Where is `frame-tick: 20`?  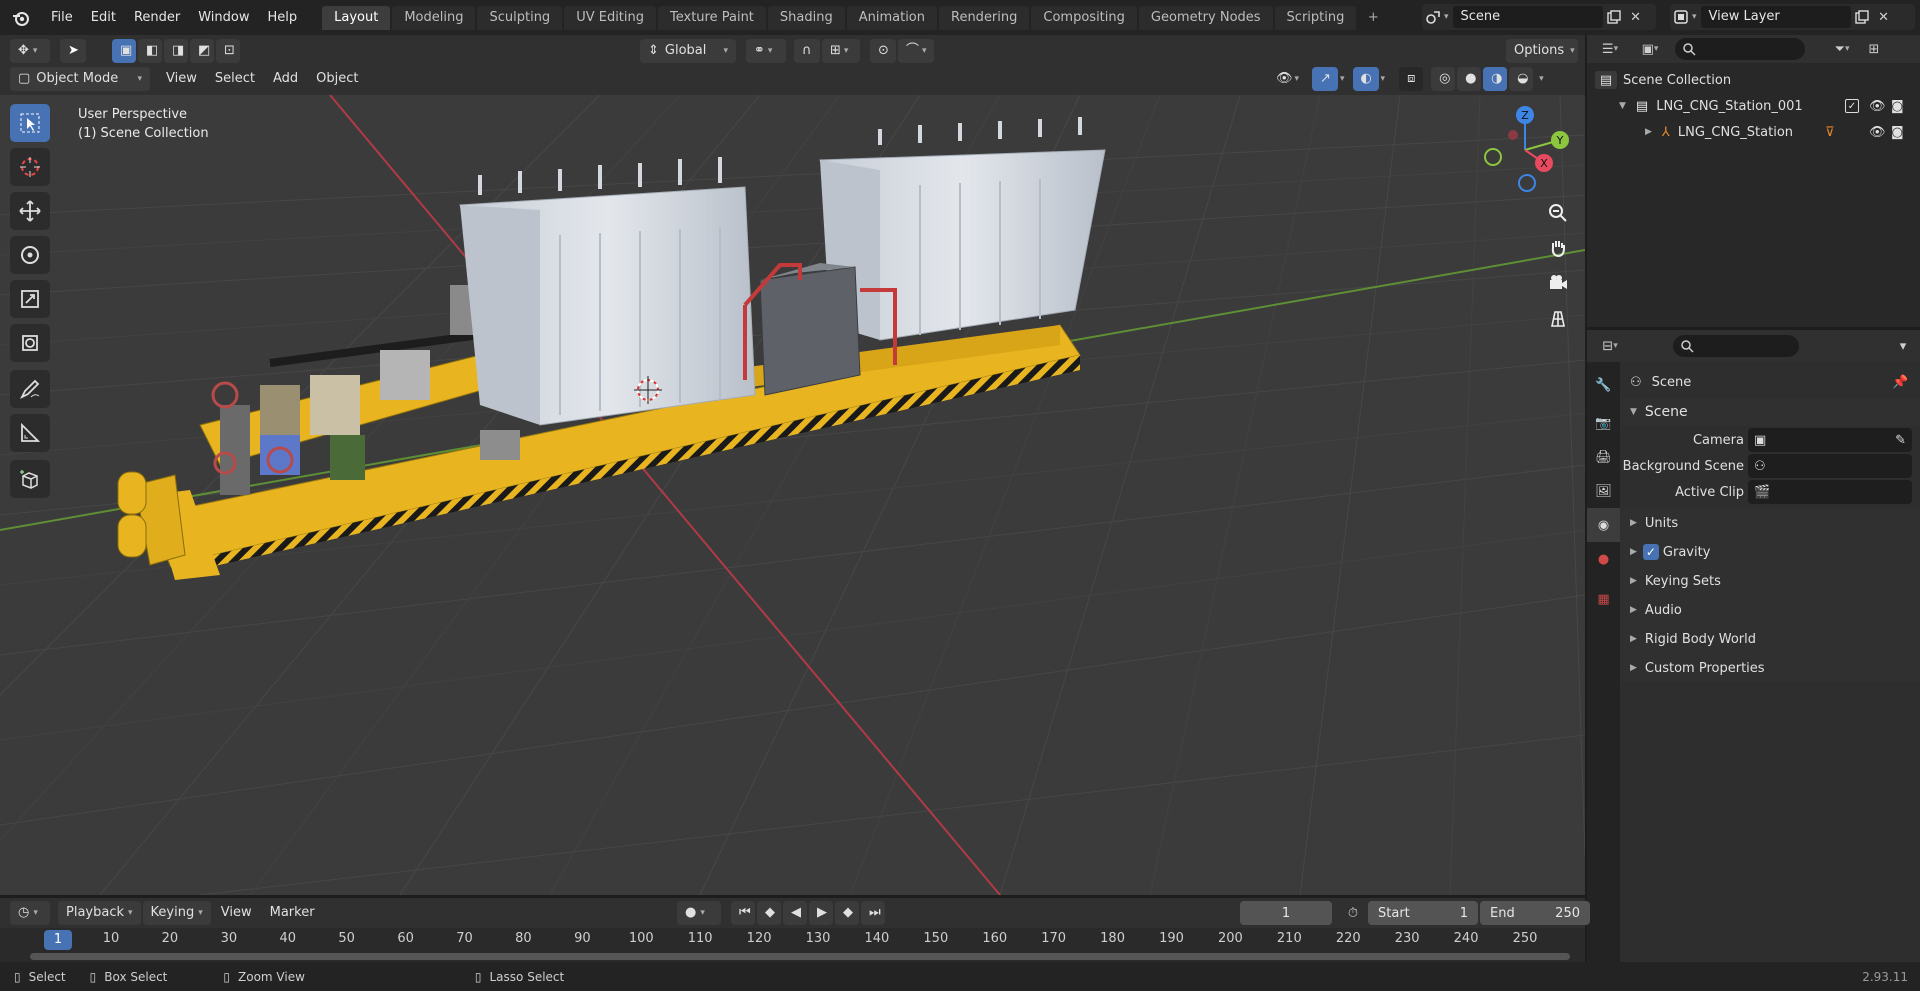 frame-tick: 20 is located at coordinates (170, 938).